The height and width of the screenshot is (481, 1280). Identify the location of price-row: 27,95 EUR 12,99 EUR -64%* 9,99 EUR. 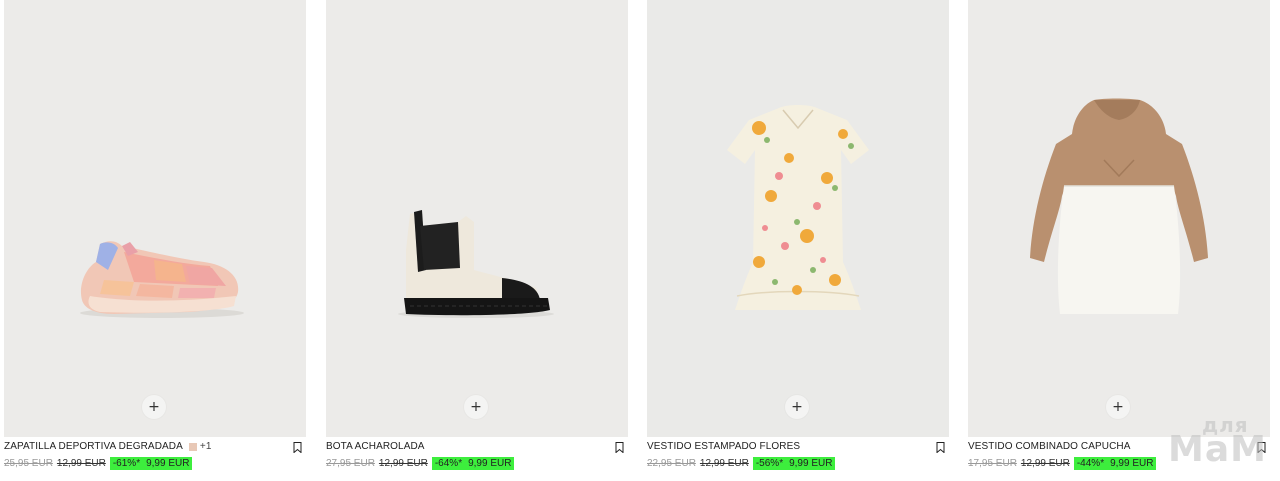
(420, 464).